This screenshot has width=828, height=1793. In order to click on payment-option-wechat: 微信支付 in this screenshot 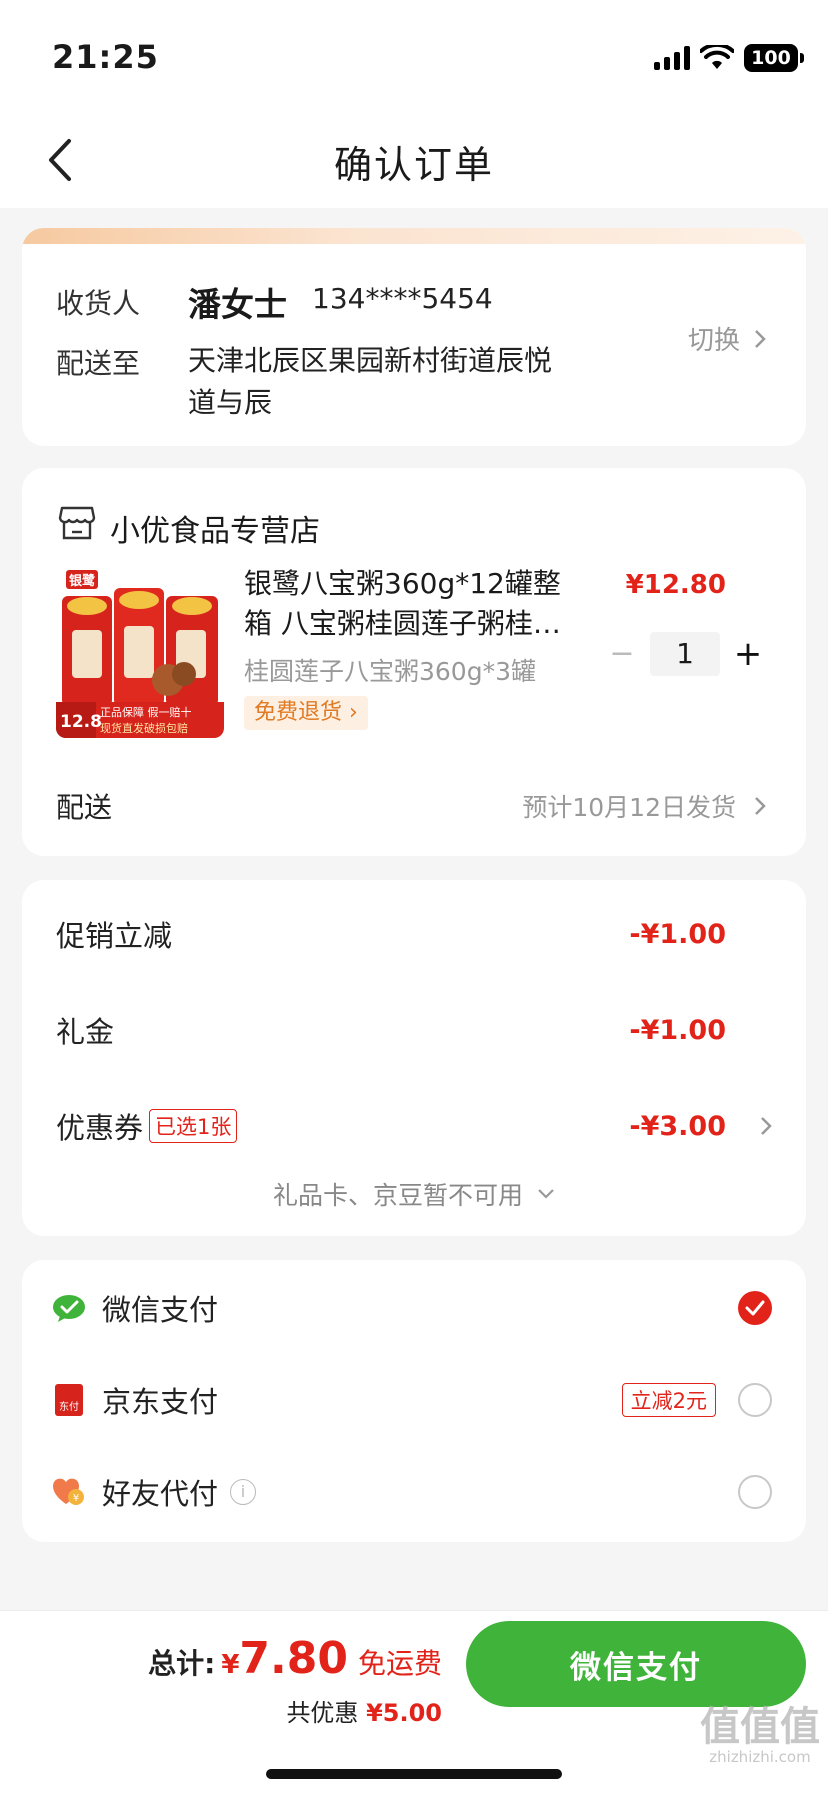, I will do `click(412, 1308)`.